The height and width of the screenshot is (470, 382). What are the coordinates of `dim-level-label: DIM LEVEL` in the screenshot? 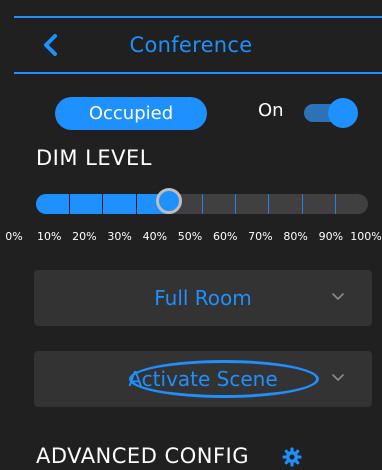 It's located at (94, 158).